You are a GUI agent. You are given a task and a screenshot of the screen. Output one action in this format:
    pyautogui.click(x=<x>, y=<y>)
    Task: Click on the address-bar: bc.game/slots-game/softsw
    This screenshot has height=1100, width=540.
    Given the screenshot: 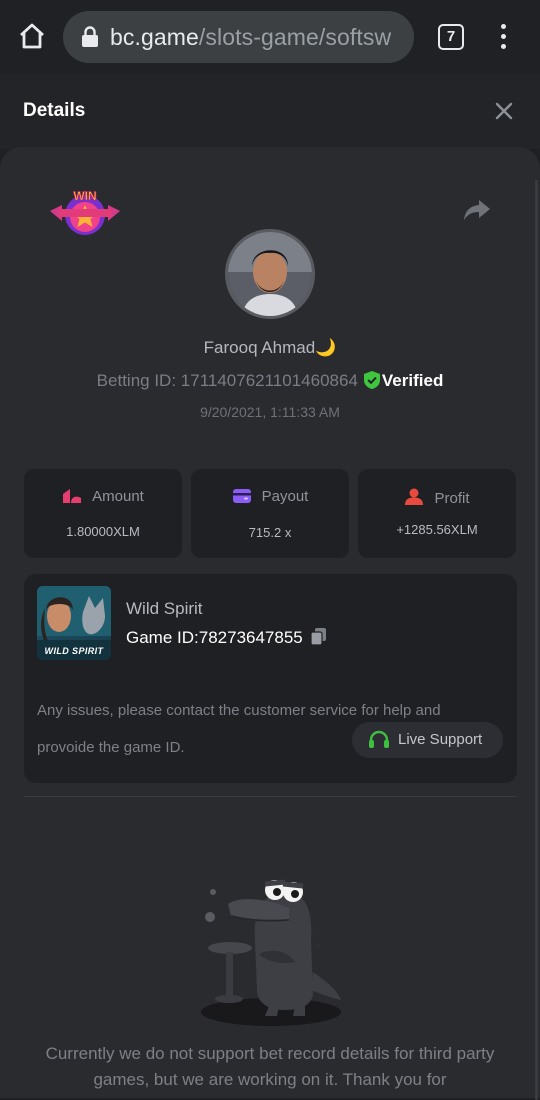 What is the action you would take?
    pyautogui.click(x=238, y=37)
    